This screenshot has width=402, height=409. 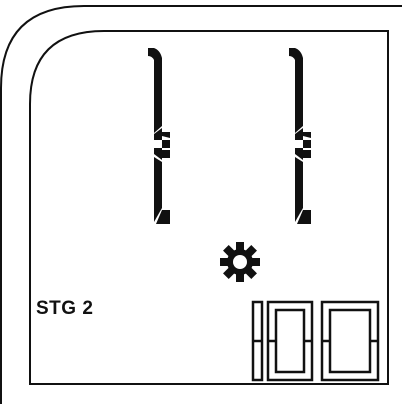 I want to click on bottom-digit-0-a, so click(x=290, y=341).